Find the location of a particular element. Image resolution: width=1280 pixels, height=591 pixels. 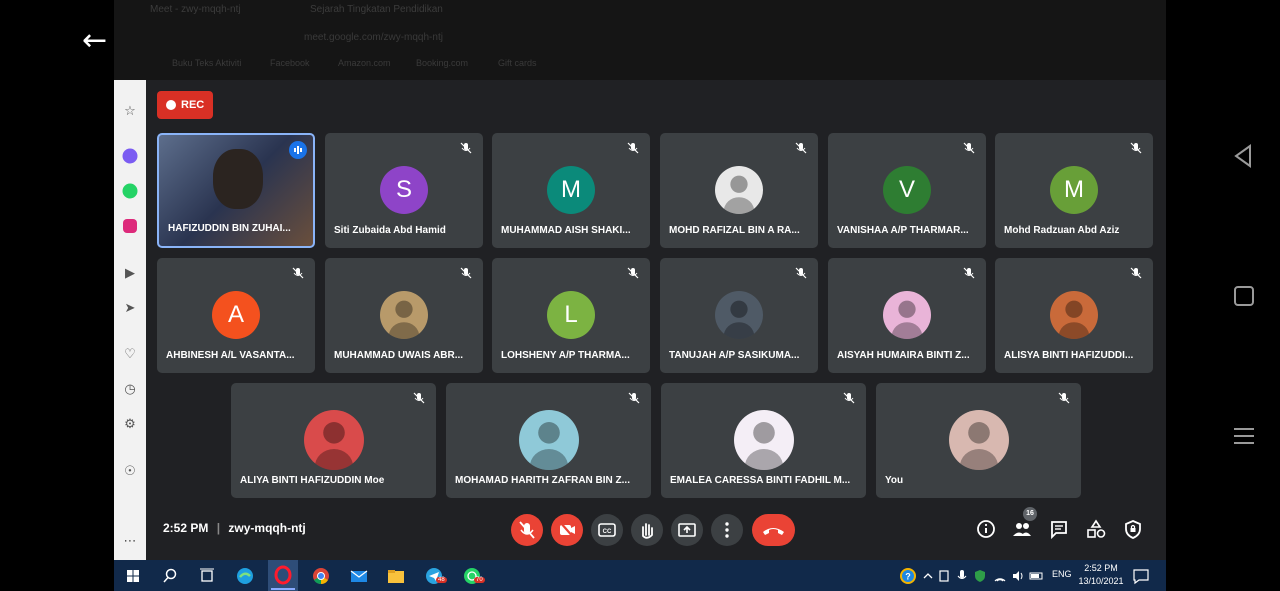

participant-tile: ALIYA BINTI HAFIZUDDIN Moe is located at coordinates (333, 440).